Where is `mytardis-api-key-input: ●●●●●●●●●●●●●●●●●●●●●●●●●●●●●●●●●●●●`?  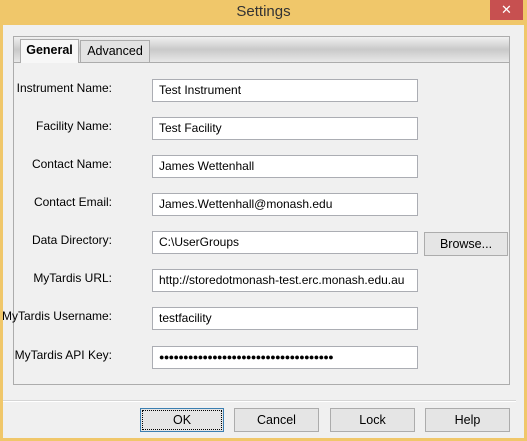 mytardis-api-key-input: ●●●●●●●●●●●●●●●●●●●●●●●●●●●●●●●●●●●● is located at coordinates (285, 357).